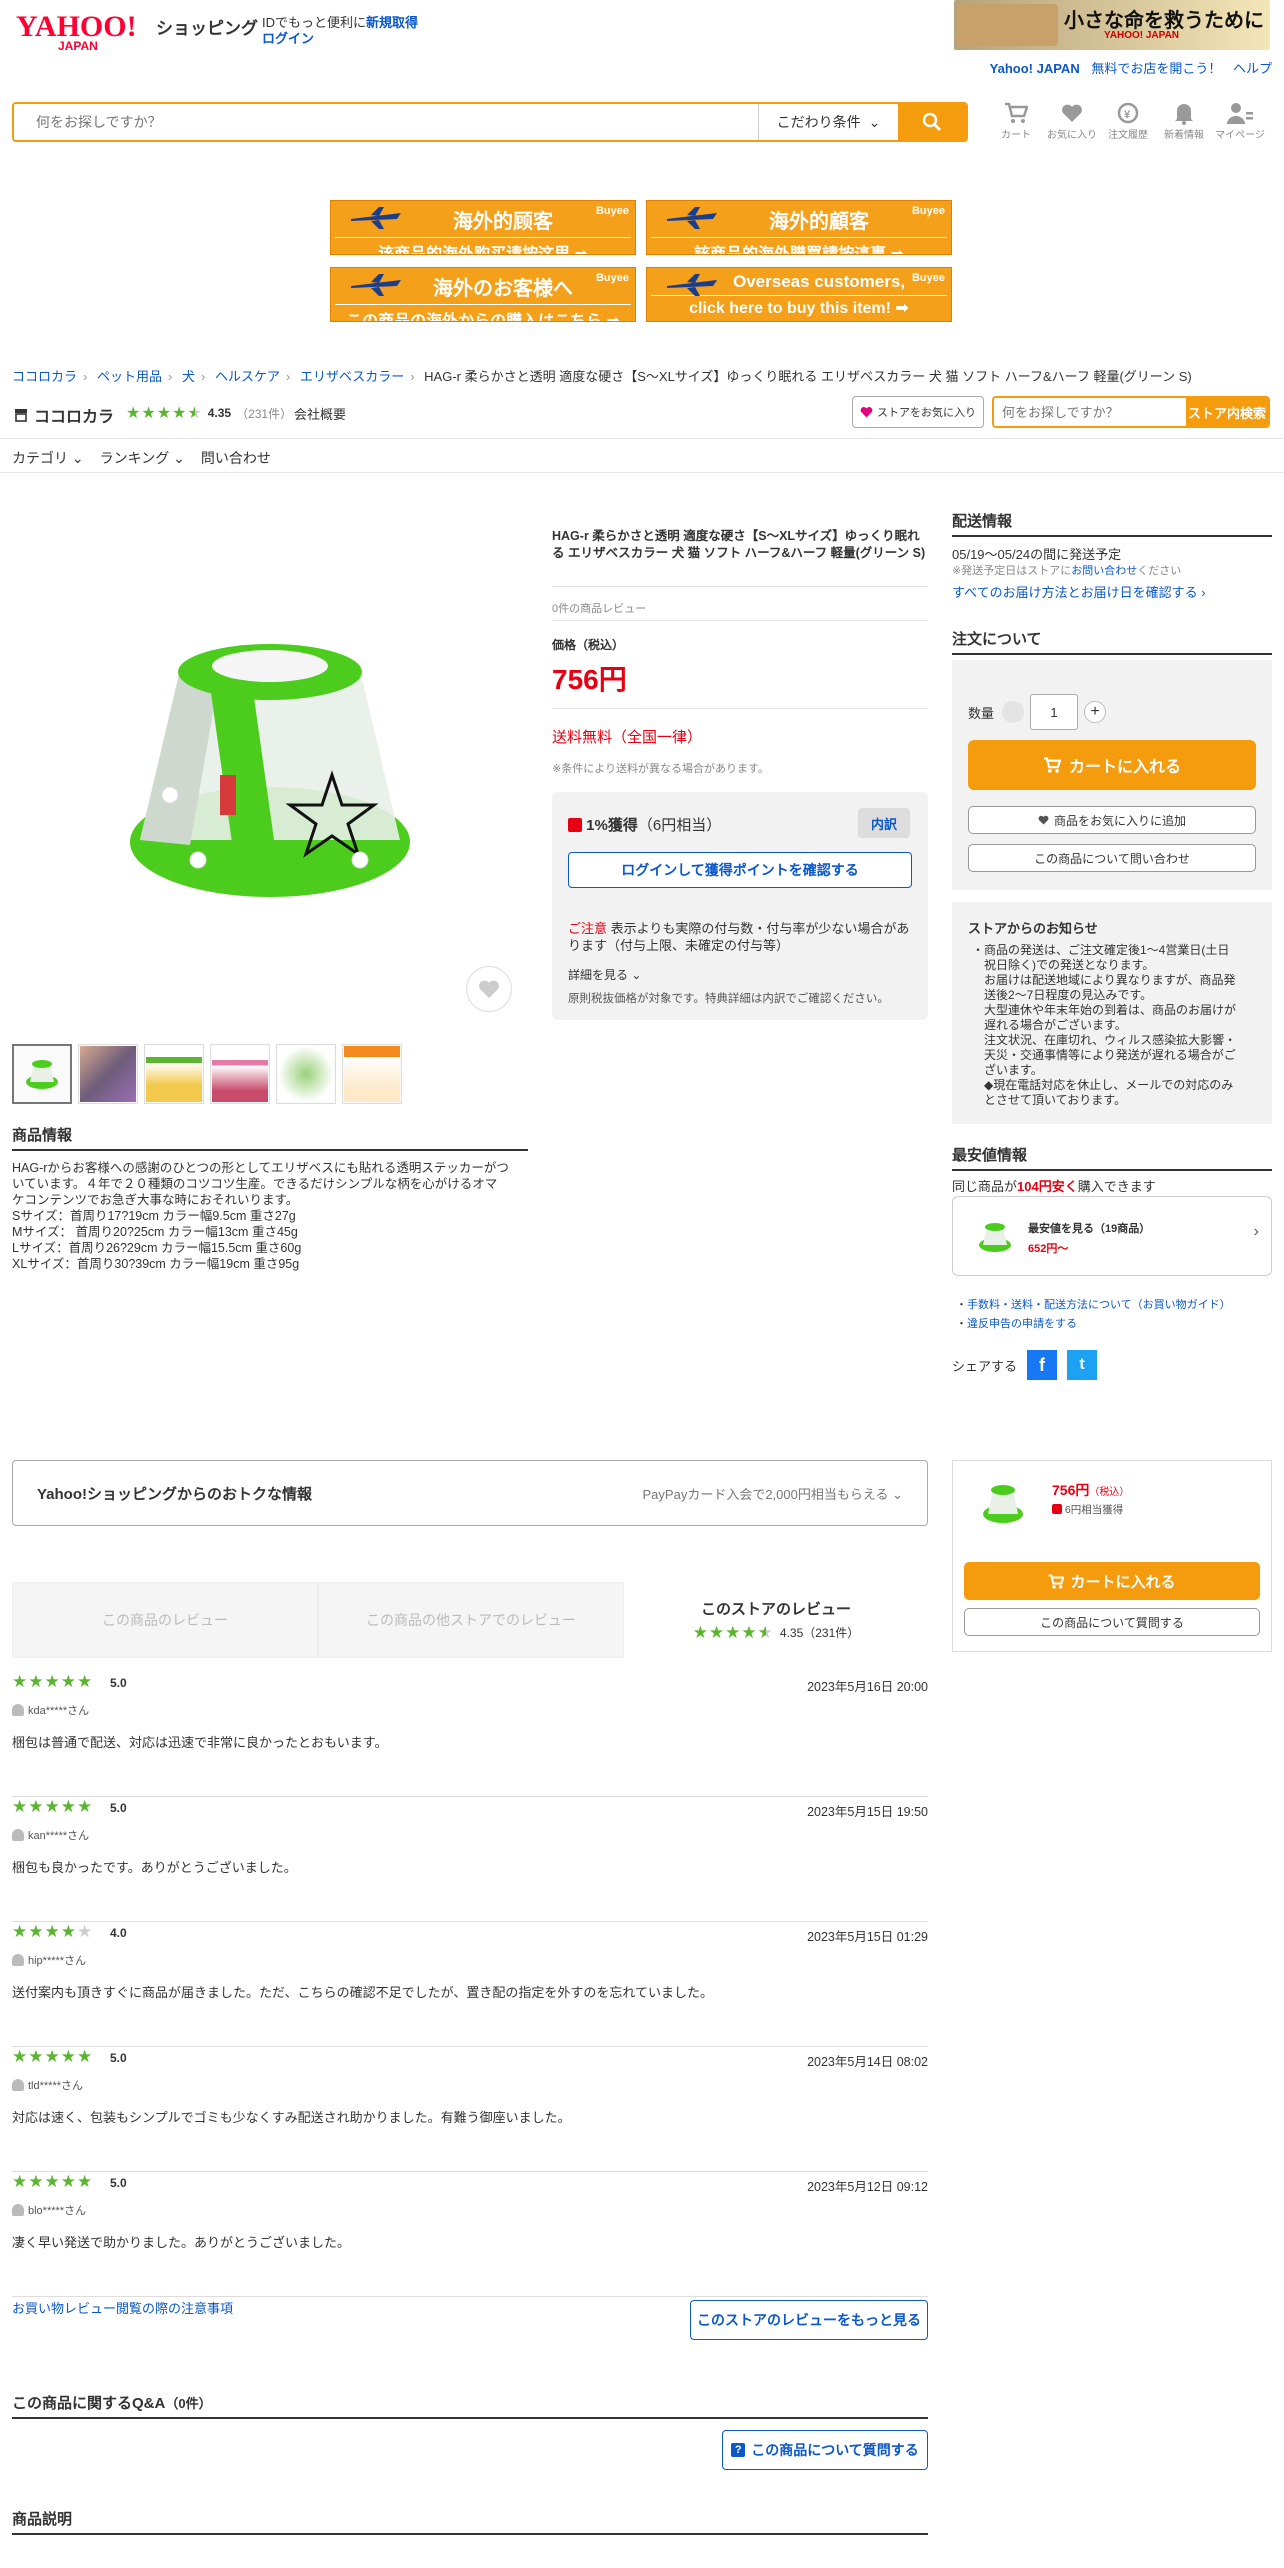 The image size is (1284, 2568). Describe the element at coordinates (776, 1620) in the screenshot. I see `tab-store-reviews: このストアのレビュー ★★★★★ 4.35（231件）` at that location.